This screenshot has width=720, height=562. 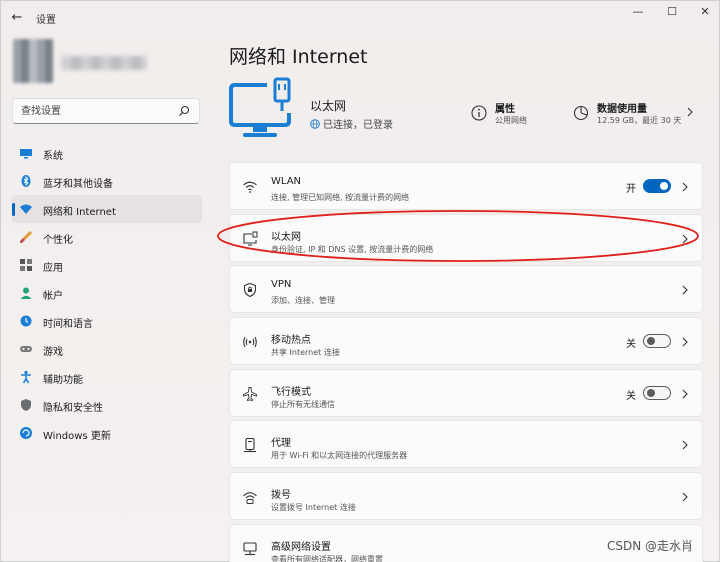 What do you see at coordinates (509, 113) in the screenshot?
I see `properties-button: 属性 公用网络` at bounding box center [509, 113].